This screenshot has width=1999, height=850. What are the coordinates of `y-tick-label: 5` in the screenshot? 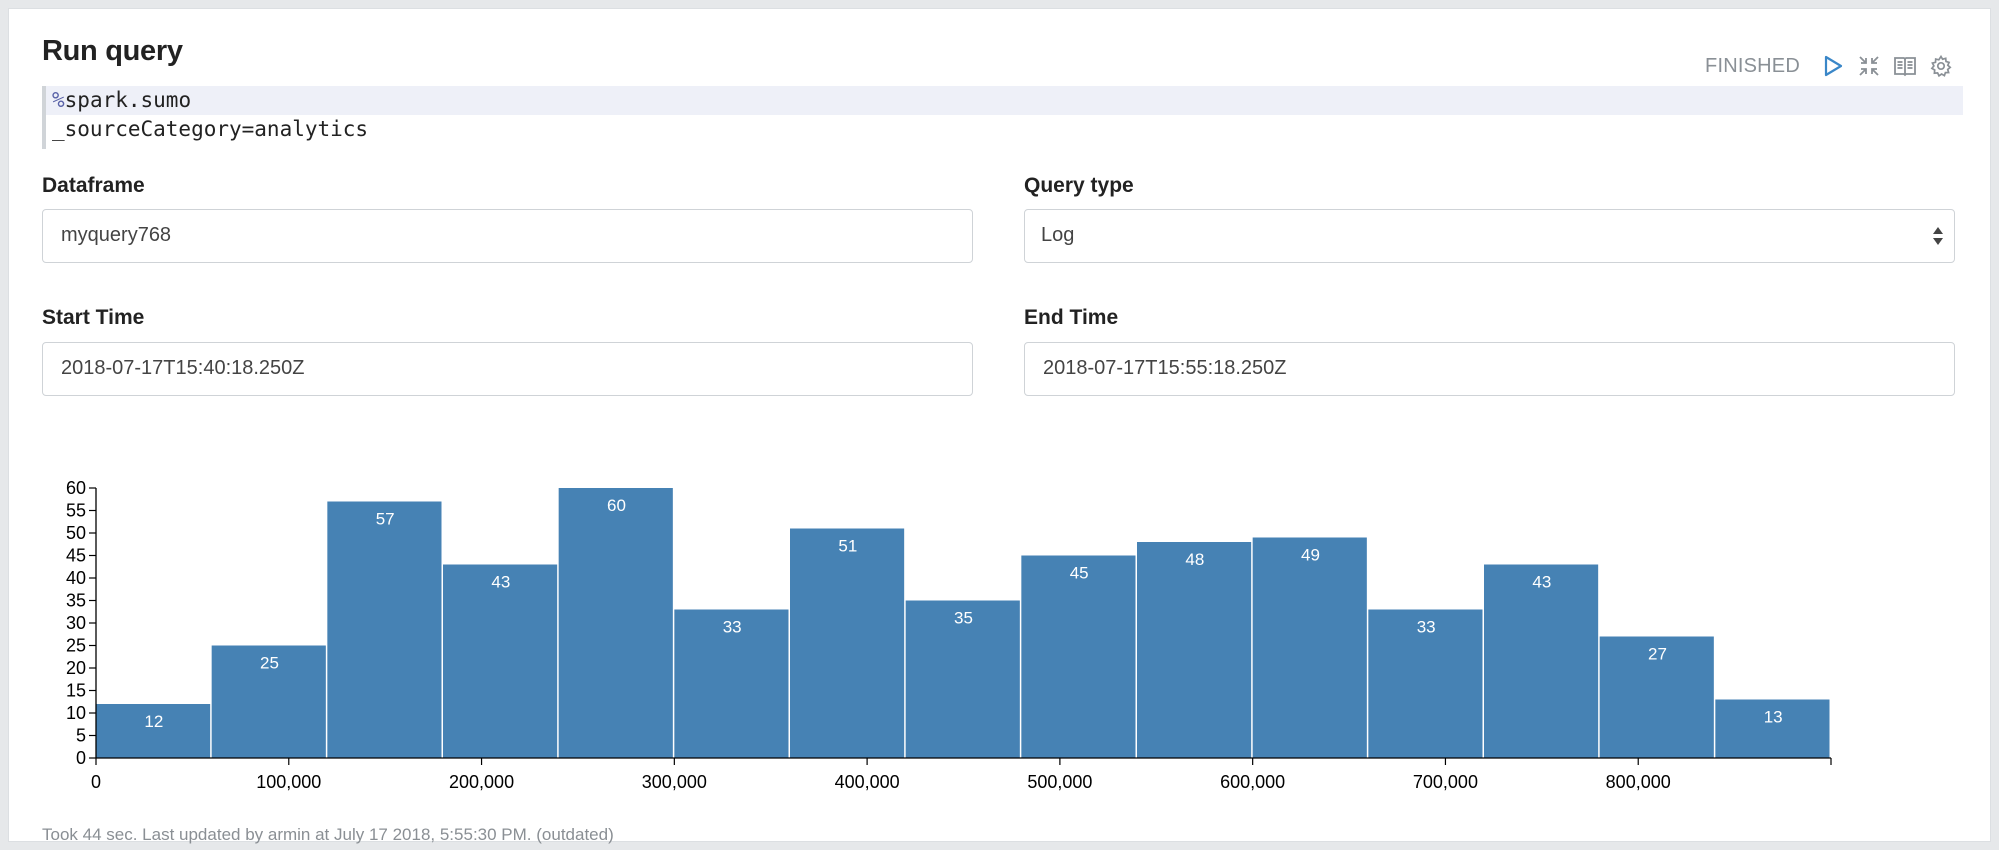 It's located at (81, 736).